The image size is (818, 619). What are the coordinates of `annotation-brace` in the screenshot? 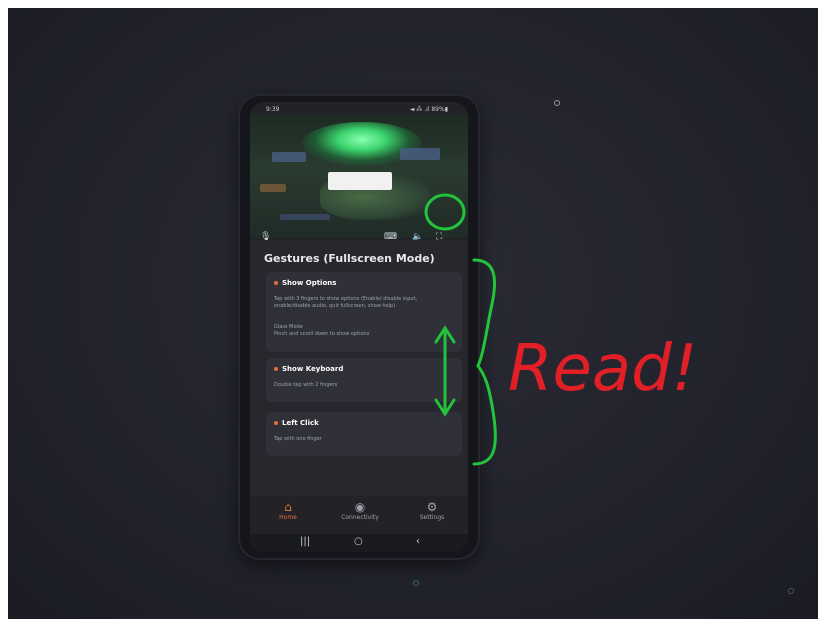 It's located at (484, 362).